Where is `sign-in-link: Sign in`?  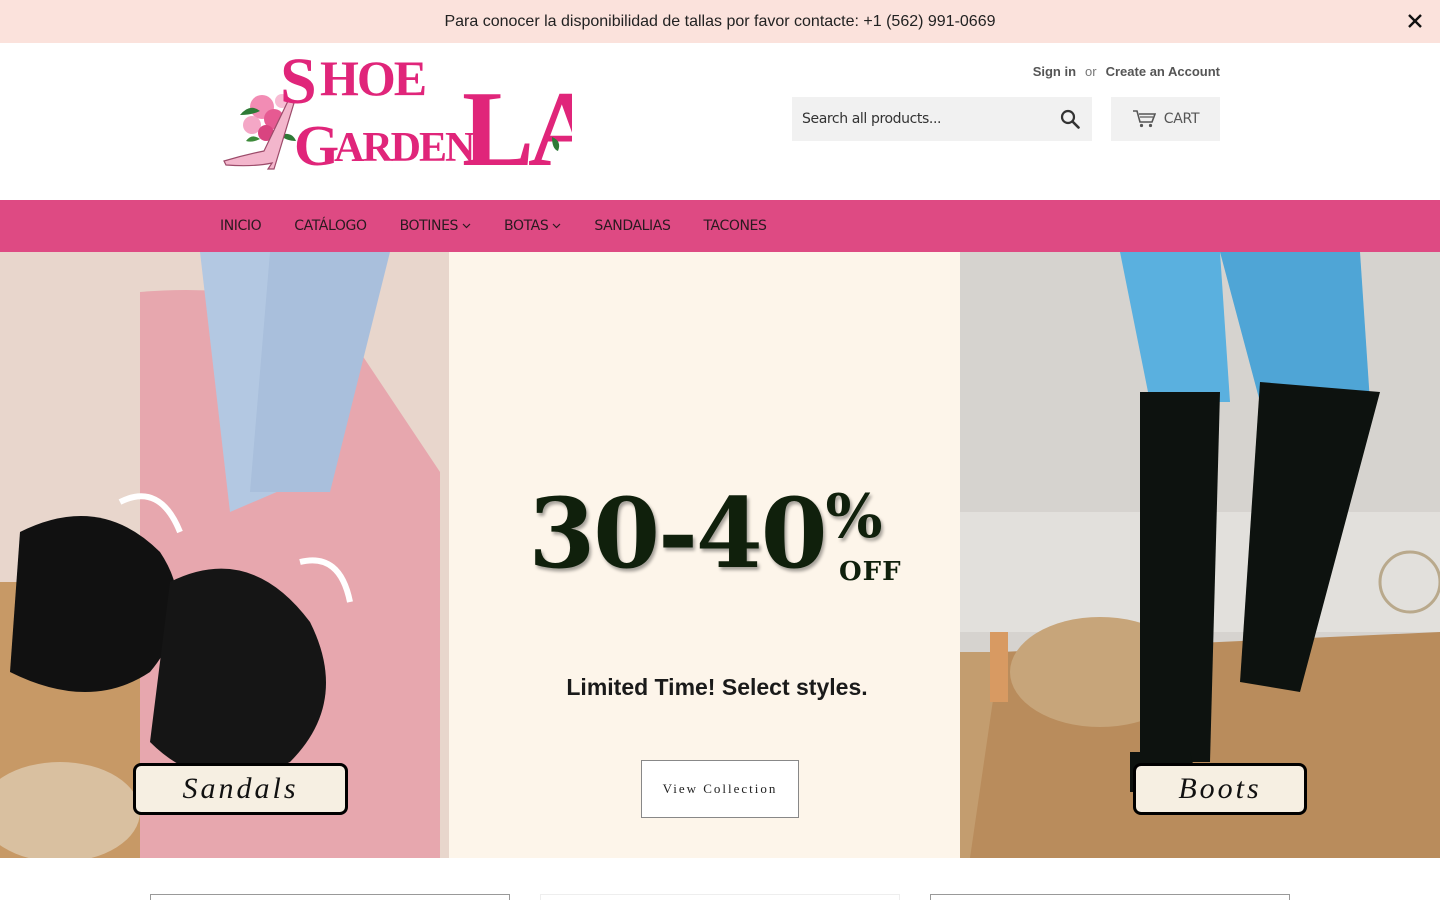
sign-in-link: Sign in is located at coordinates (1054, 71).